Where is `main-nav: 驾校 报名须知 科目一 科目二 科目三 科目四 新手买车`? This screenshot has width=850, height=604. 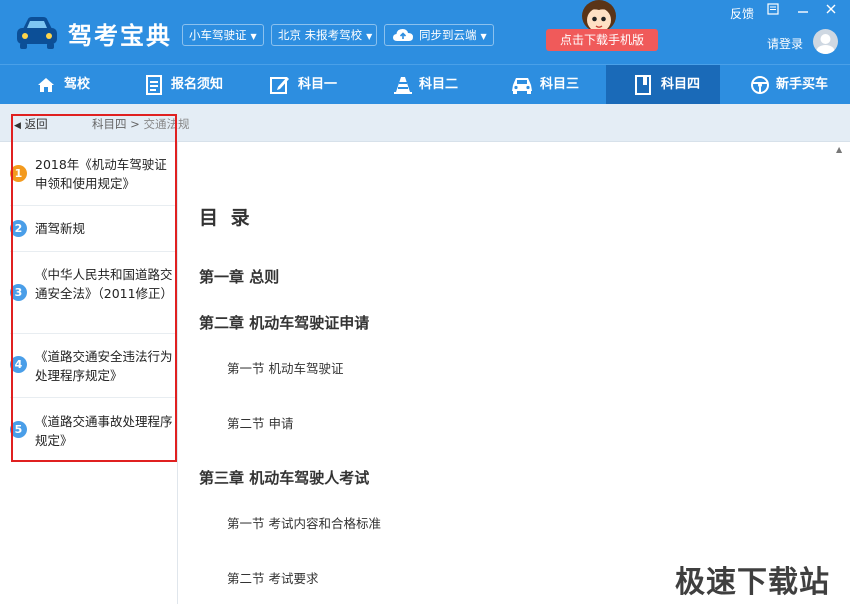 main-nav: 驾校 报名须知 科目一 科目二 科目三 科目四 新手买车 is located at coordinates (425, 84).